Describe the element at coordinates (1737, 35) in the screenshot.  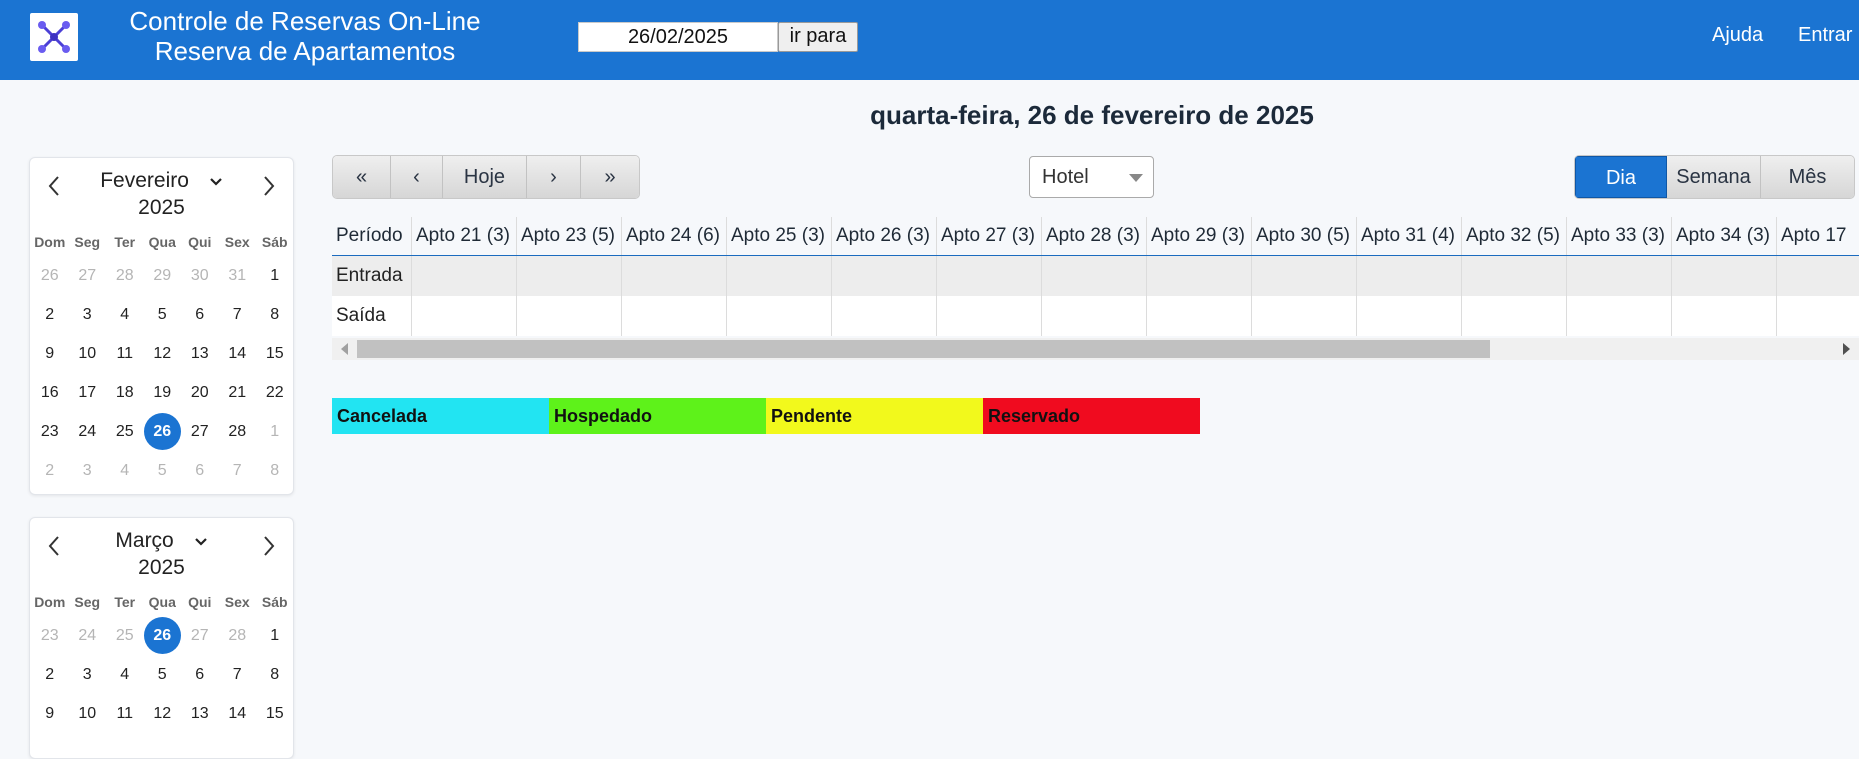
I see `help-link: Ajuda` at that location.